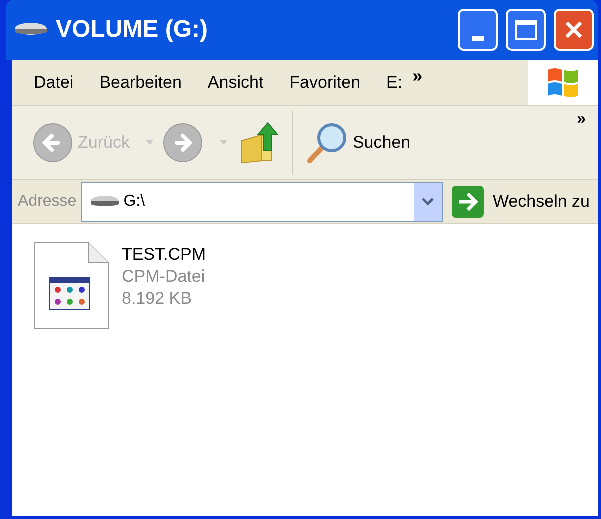 This screenshot has height=519, width=601. What do you see at coordinates (417, 76) in the screenshot?
I see `menu-overflow: »` at bounding box center [417, 76].